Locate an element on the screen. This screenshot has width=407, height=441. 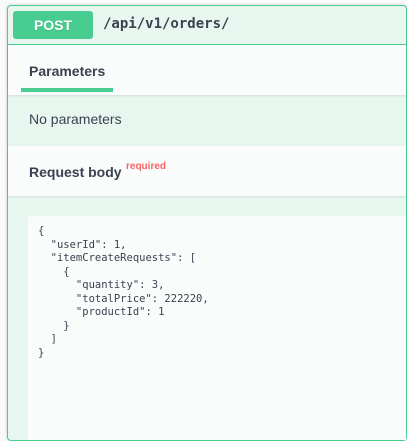
request-body-header: Request body required is located at coordinates (207, 171).